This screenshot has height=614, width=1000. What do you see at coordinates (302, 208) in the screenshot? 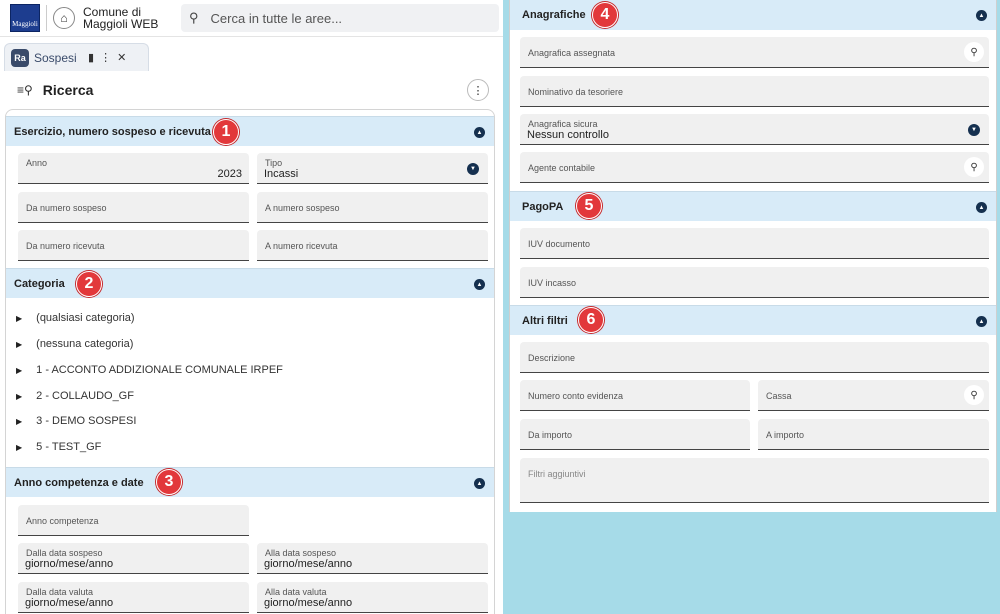
I see `field-label: A numero sospeso` at bounding box center [302, 208].